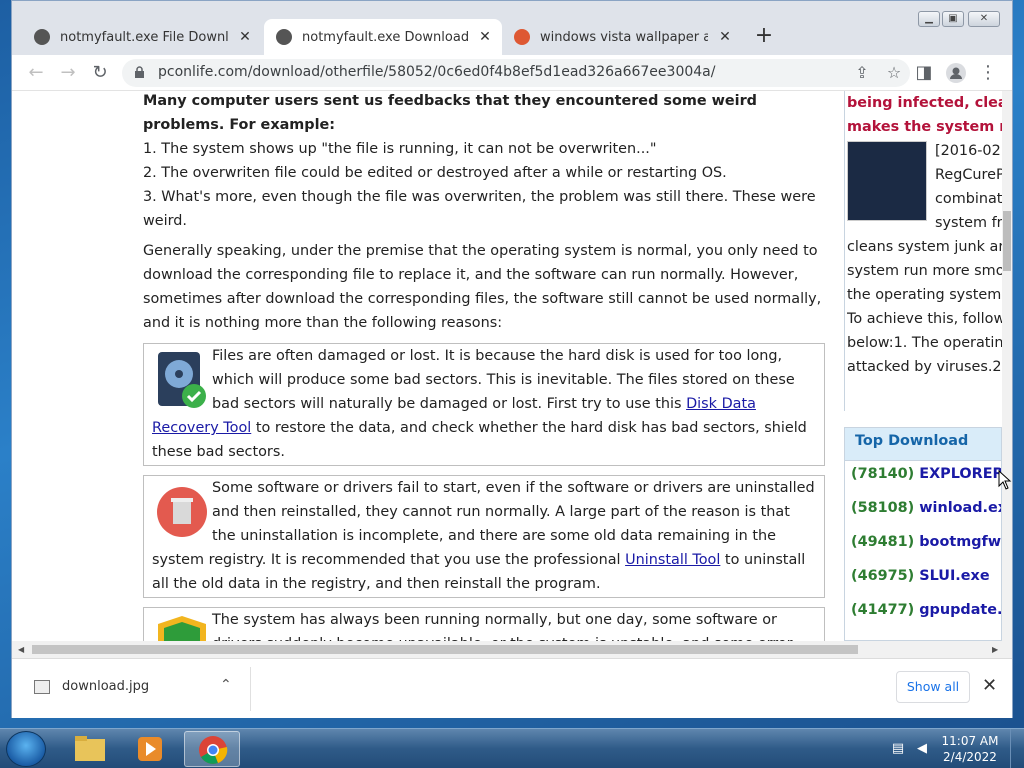  I want to click on sidebar-line: To achieve this, follow, so click(924, 319).